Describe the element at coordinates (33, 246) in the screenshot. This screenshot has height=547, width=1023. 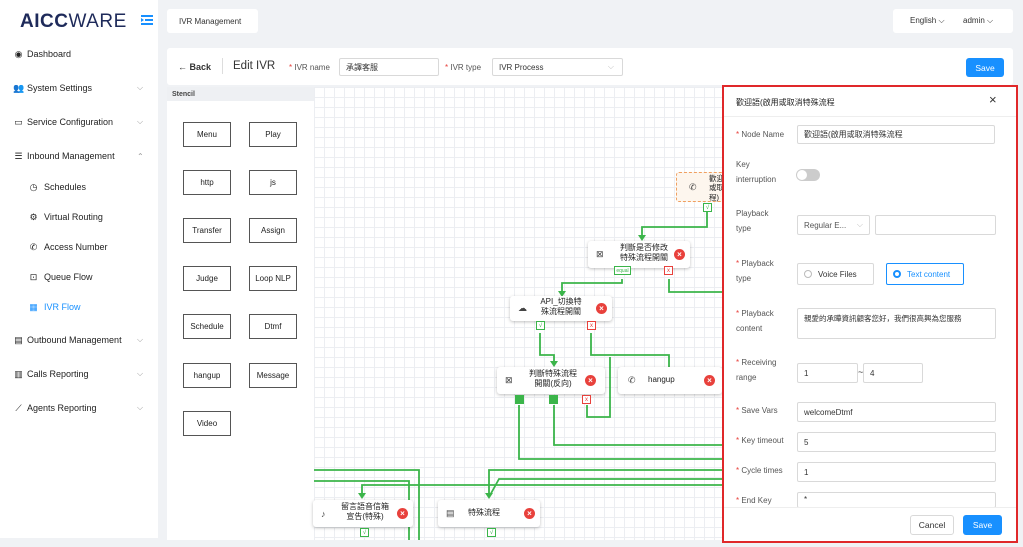
I see `phone-icon: ✆` at that location.